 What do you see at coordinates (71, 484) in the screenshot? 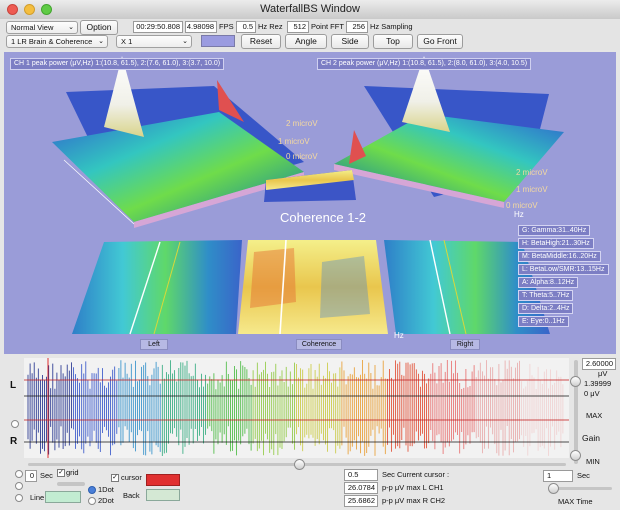
I see `grid-slider` at bounding box center [71, 484].